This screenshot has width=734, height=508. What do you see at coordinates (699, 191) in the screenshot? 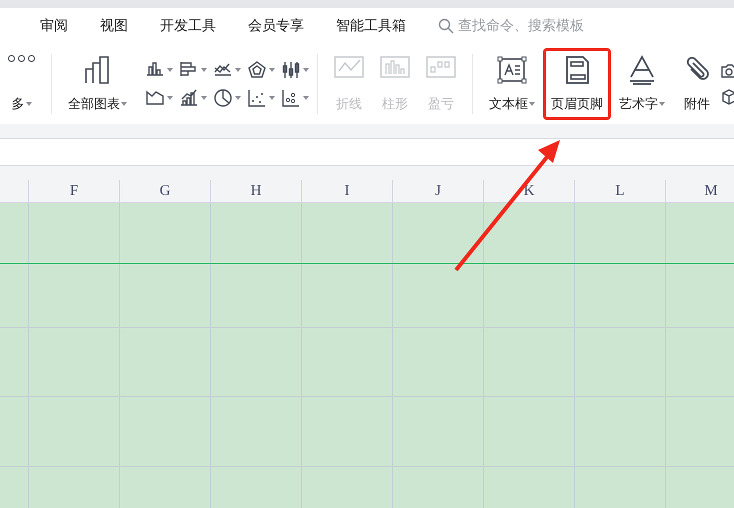
I see `column-header: M` at bounding box center [699, 191].